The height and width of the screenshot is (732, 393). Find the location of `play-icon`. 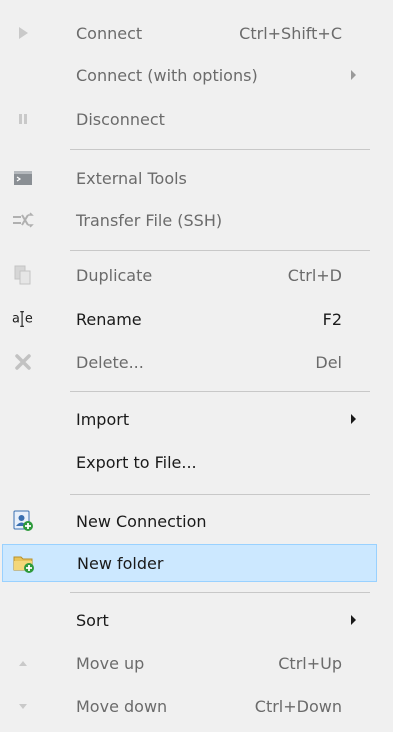

play-icon is located at coordinates (23, 33).